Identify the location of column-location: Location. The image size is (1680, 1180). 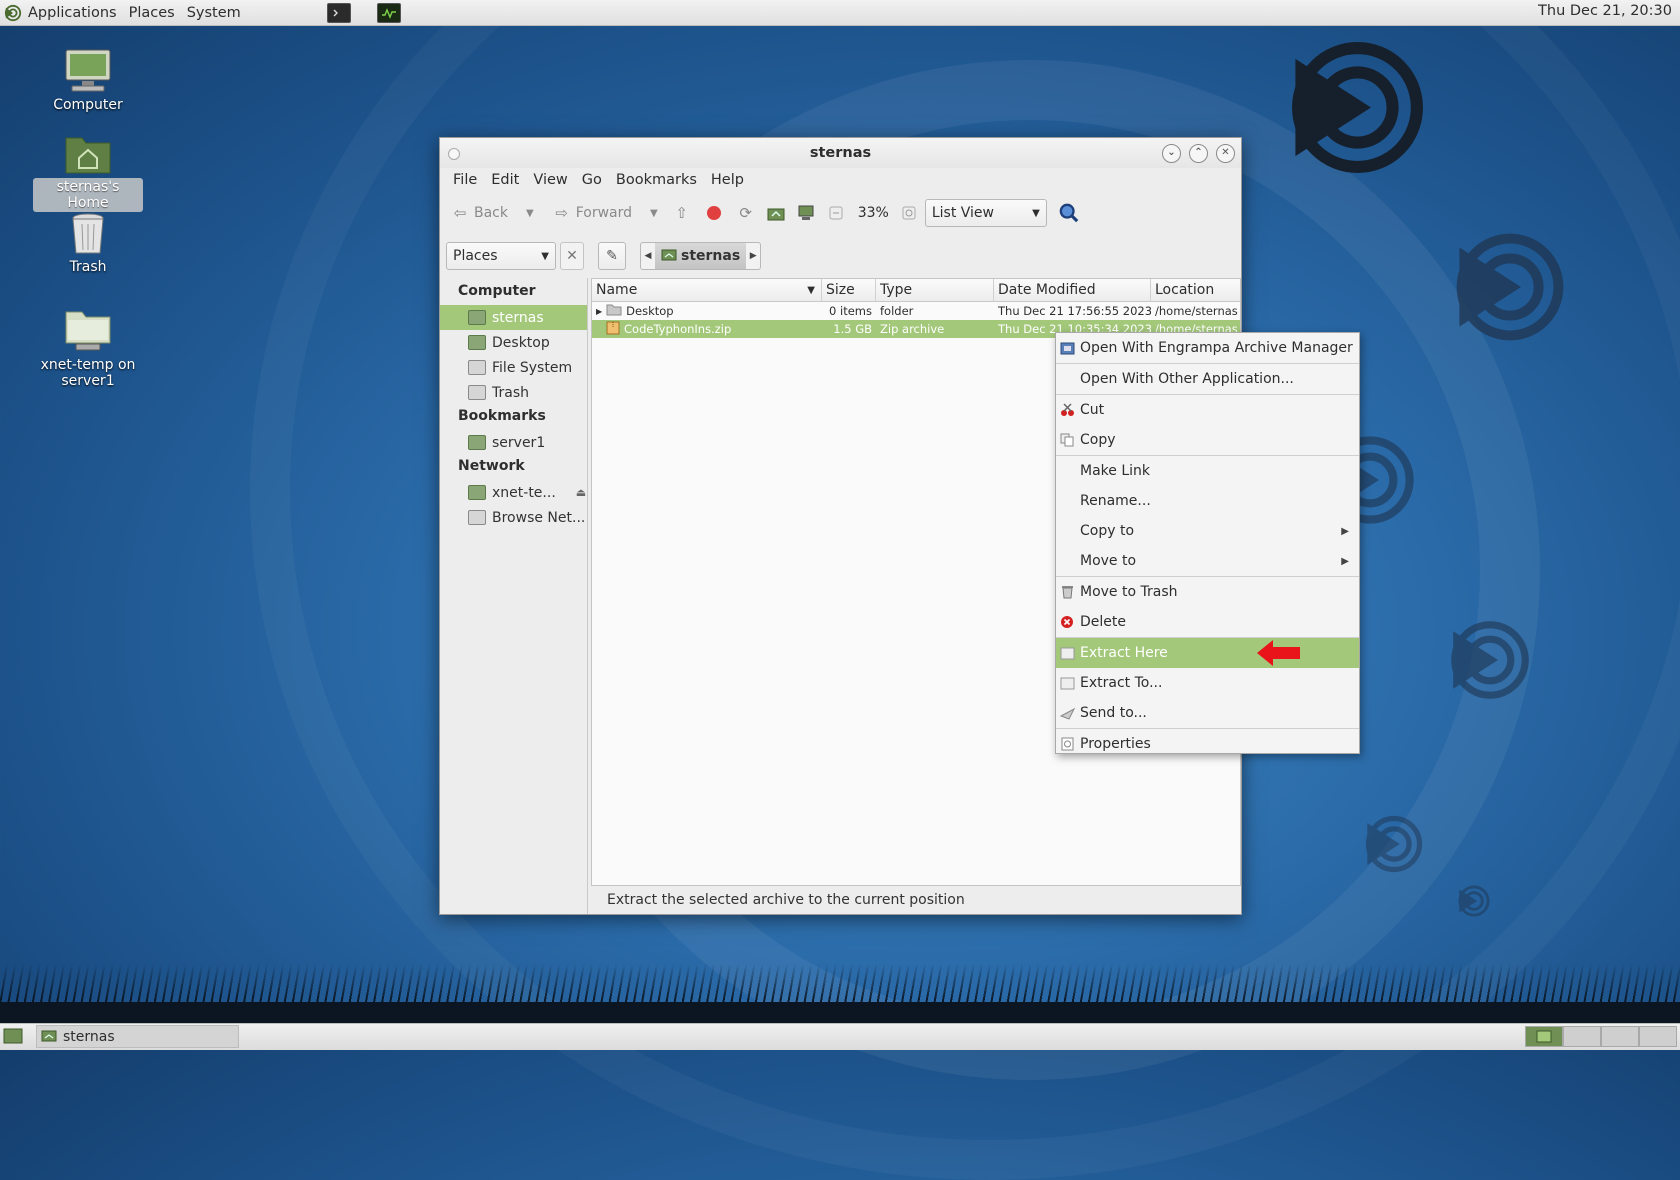
(1195, 290).